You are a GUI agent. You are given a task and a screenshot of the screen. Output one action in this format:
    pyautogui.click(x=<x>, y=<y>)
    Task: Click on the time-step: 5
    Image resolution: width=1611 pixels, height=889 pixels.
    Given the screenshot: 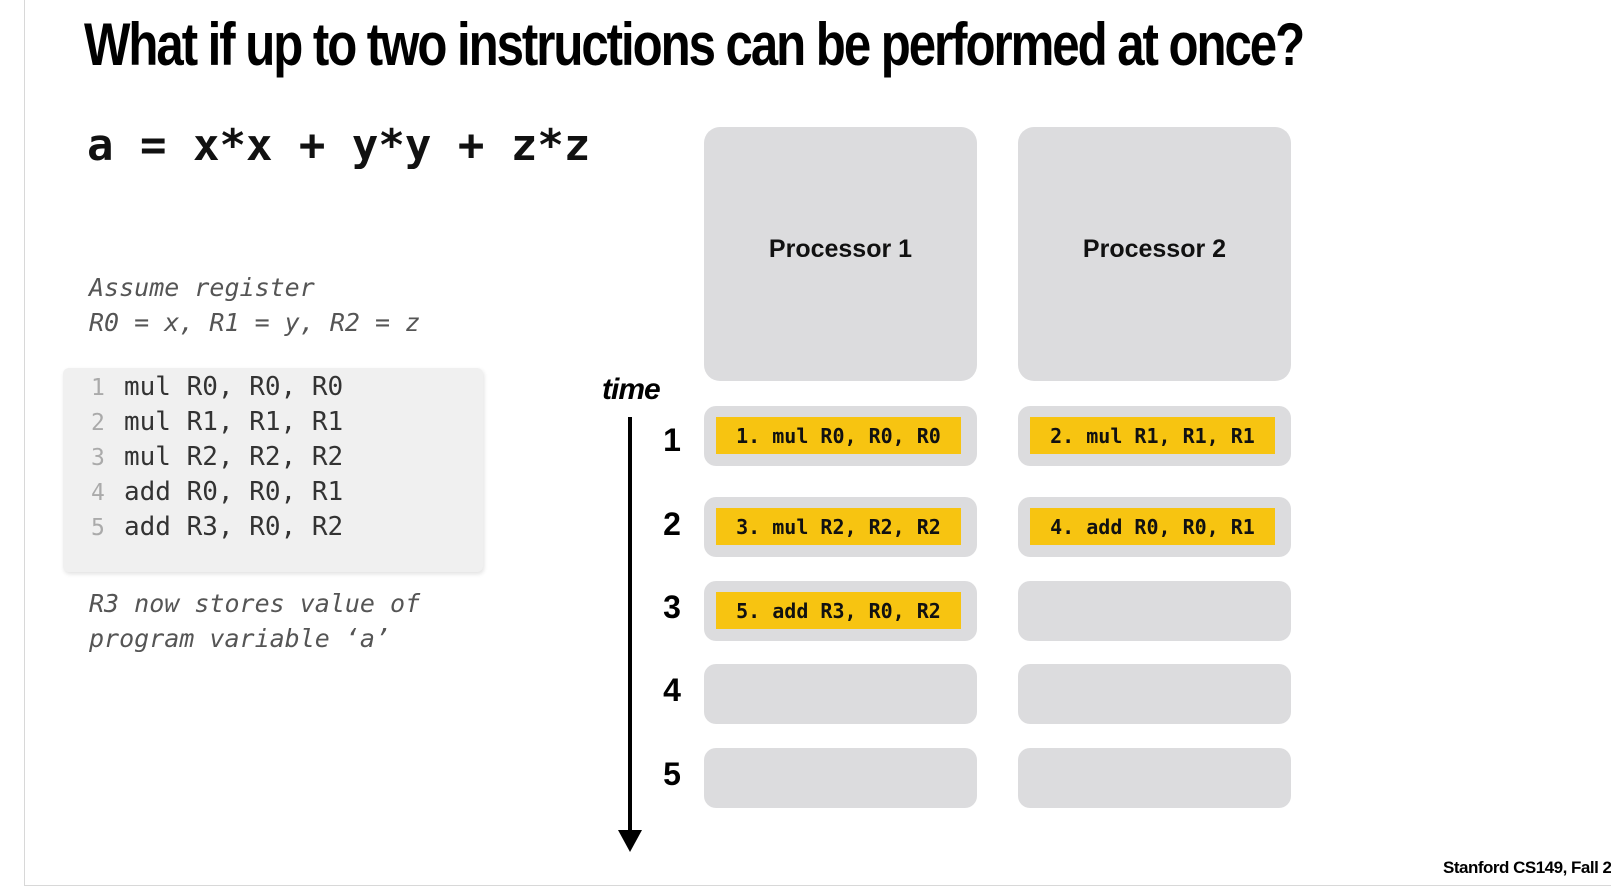 What is the action you would take?
    pyautogui.click(x=672, y=774)
    